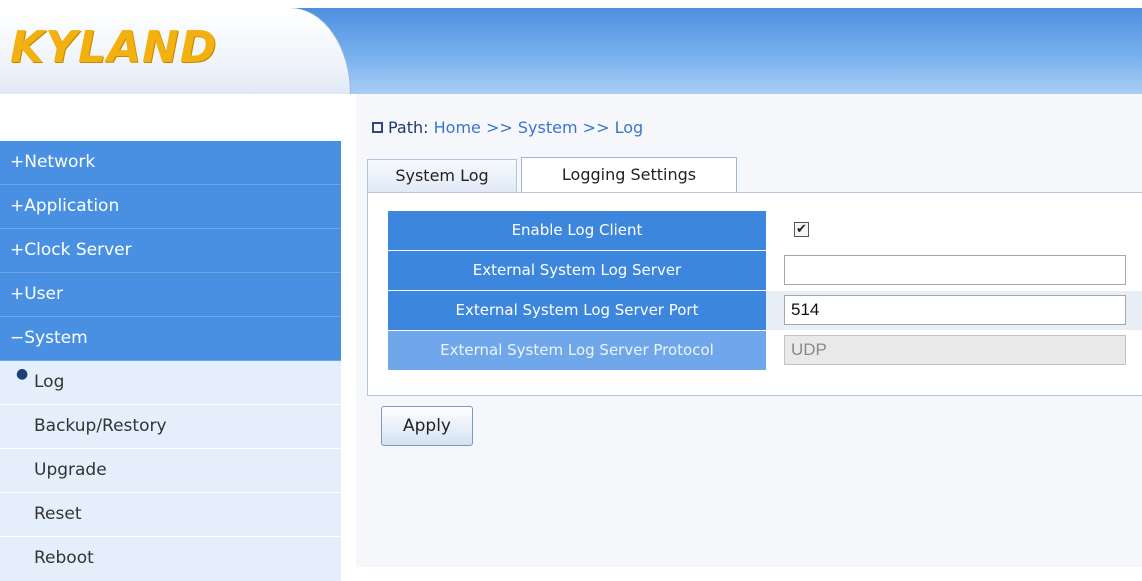 The width and height of the screenshot is (1142, 581). What do you see at coordinates (577, 310) in the screenshot?
I see `log-server-port-label: External System Log Server Port` at bounding box center [577, 310].